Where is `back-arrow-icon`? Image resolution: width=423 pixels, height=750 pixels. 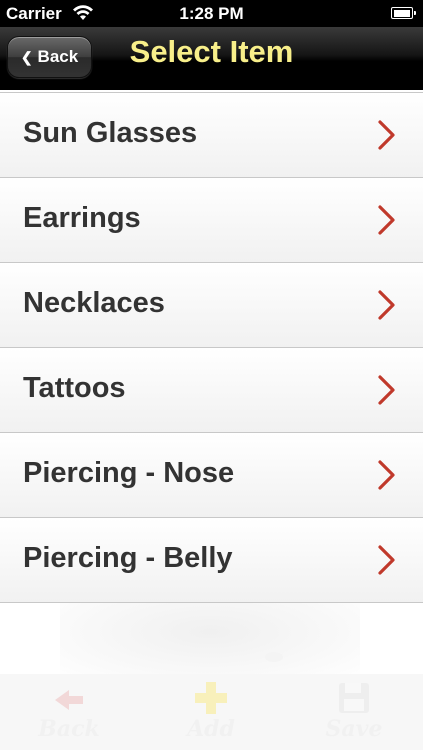 back-arrow-icon is located at coordinates (69, 700).